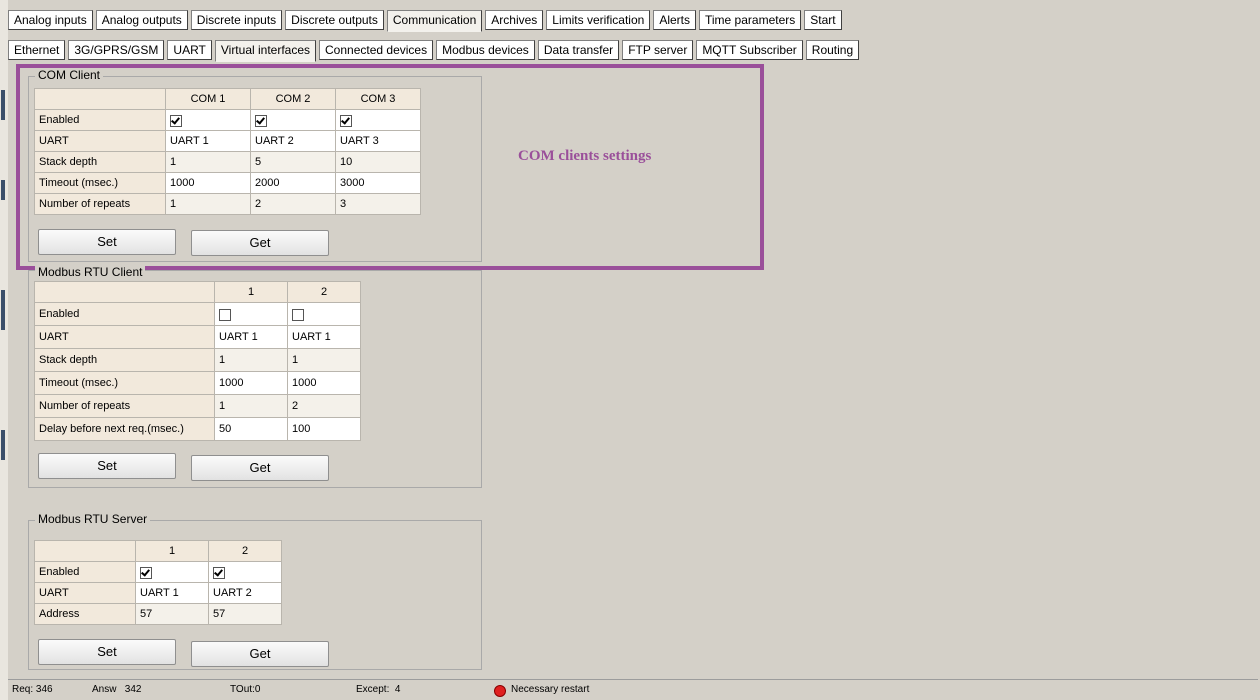 Image resolution: width=1260 pixels, height=700 pixels. I want to click on row-label: Delay before next req.(msec.), so click(124, 429).